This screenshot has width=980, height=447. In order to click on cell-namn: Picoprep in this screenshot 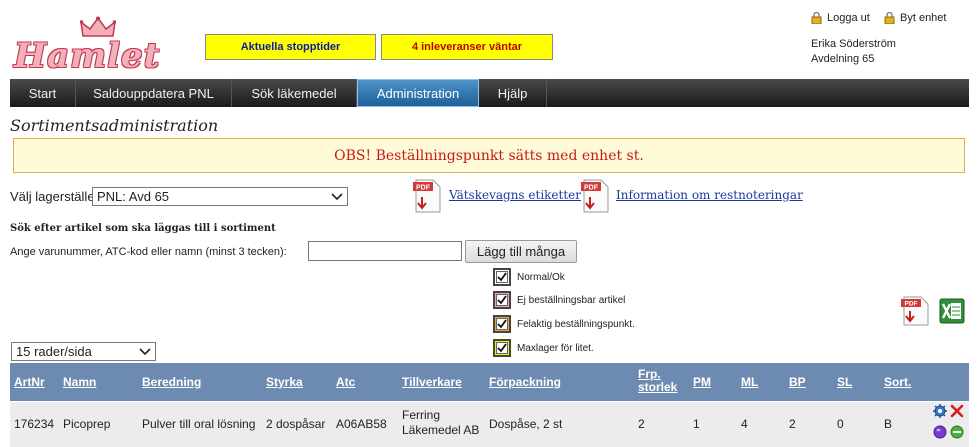, I will do `click(87, 424)`.